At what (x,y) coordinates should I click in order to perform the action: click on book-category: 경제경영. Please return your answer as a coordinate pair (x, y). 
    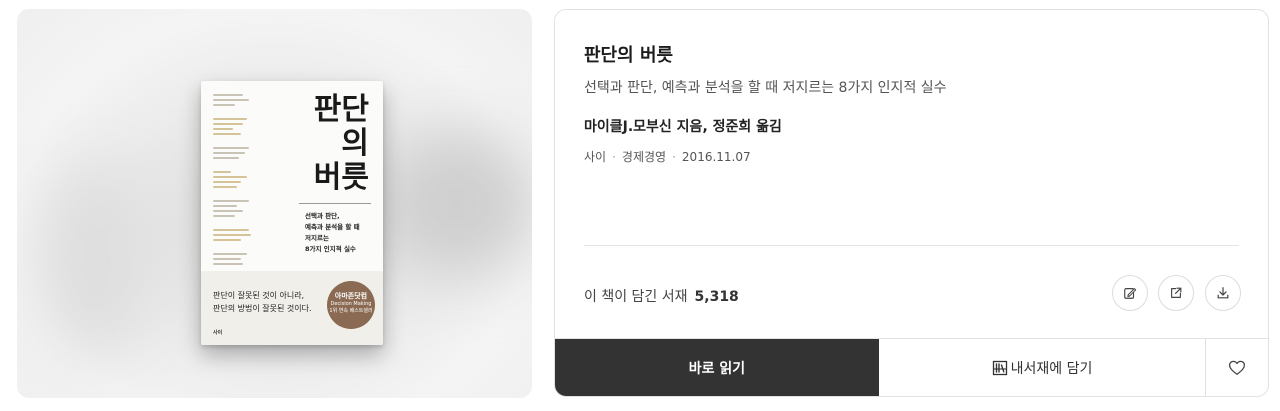
    Looking at the image, I should click on (644, 156).